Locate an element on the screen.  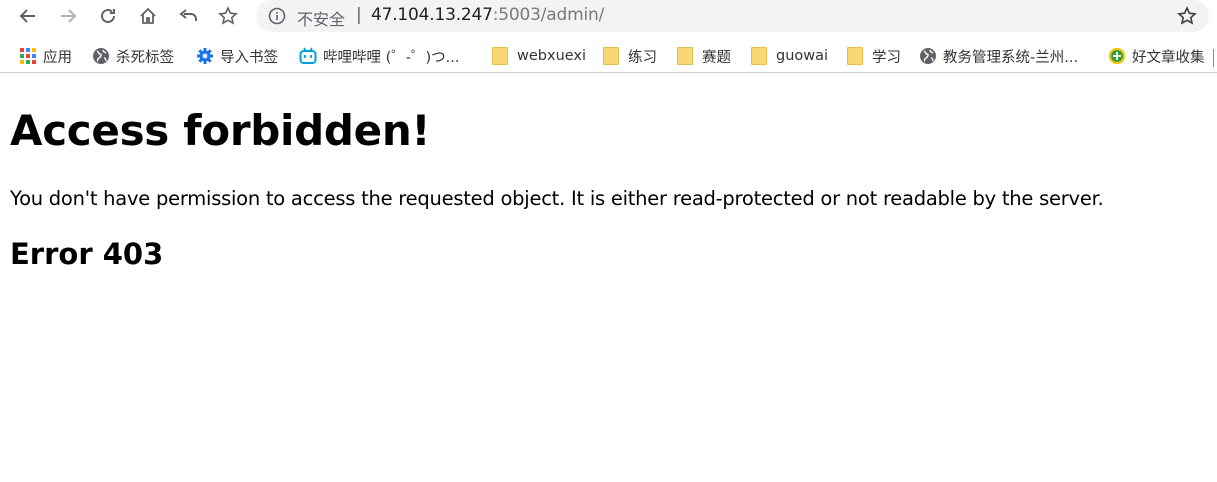
bookmark-label: 应用 is located at coordinates (57, 57).